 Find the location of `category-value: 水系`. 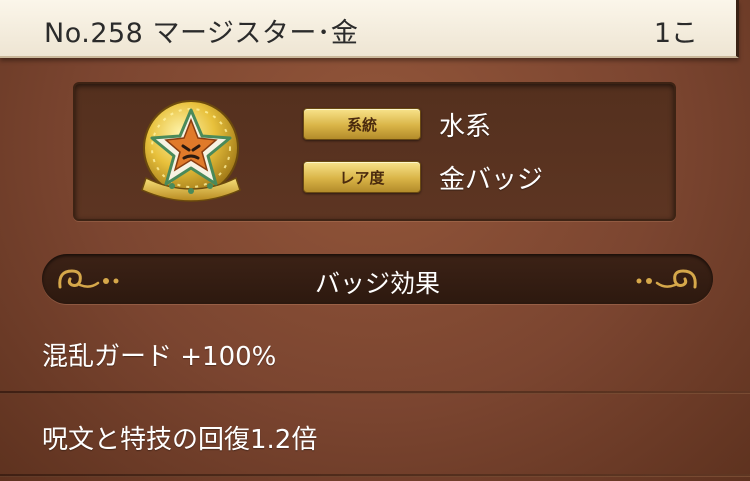

category-value: 水系 is located at coordinates (465, 127).